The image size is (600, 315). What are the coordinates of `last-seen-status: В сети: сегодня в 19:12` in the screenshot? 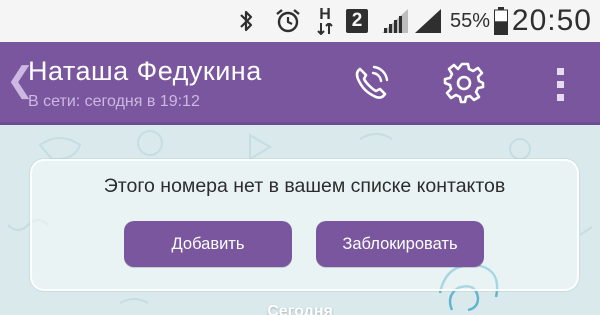 It's located at (114, 101).